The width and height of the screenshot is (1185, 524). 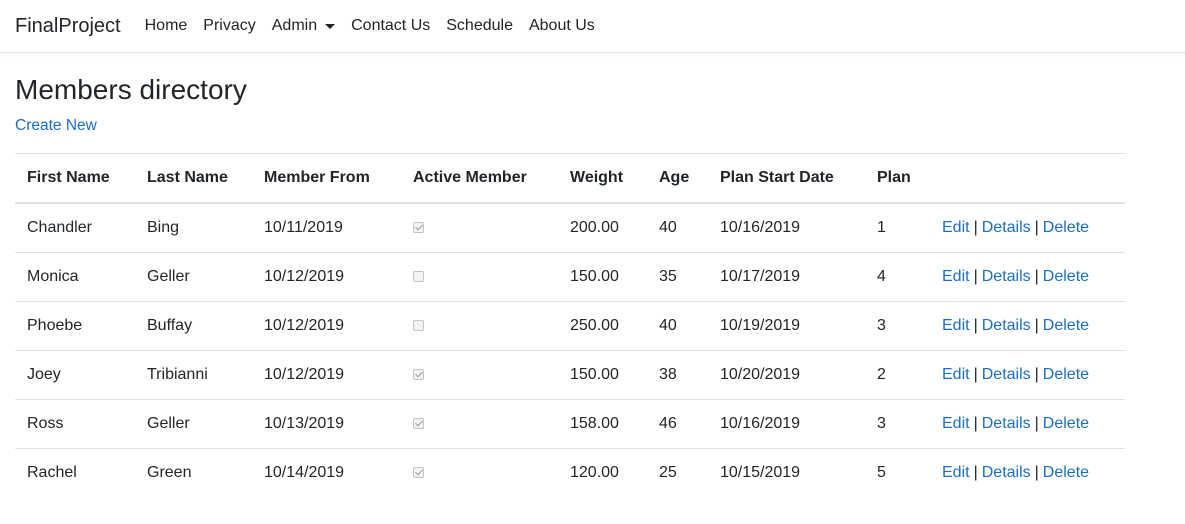 What do you see at coordinates (52, 472) in the screenshot?
I see `cell-first-name: Rachel` at bounding box center [52, 472].